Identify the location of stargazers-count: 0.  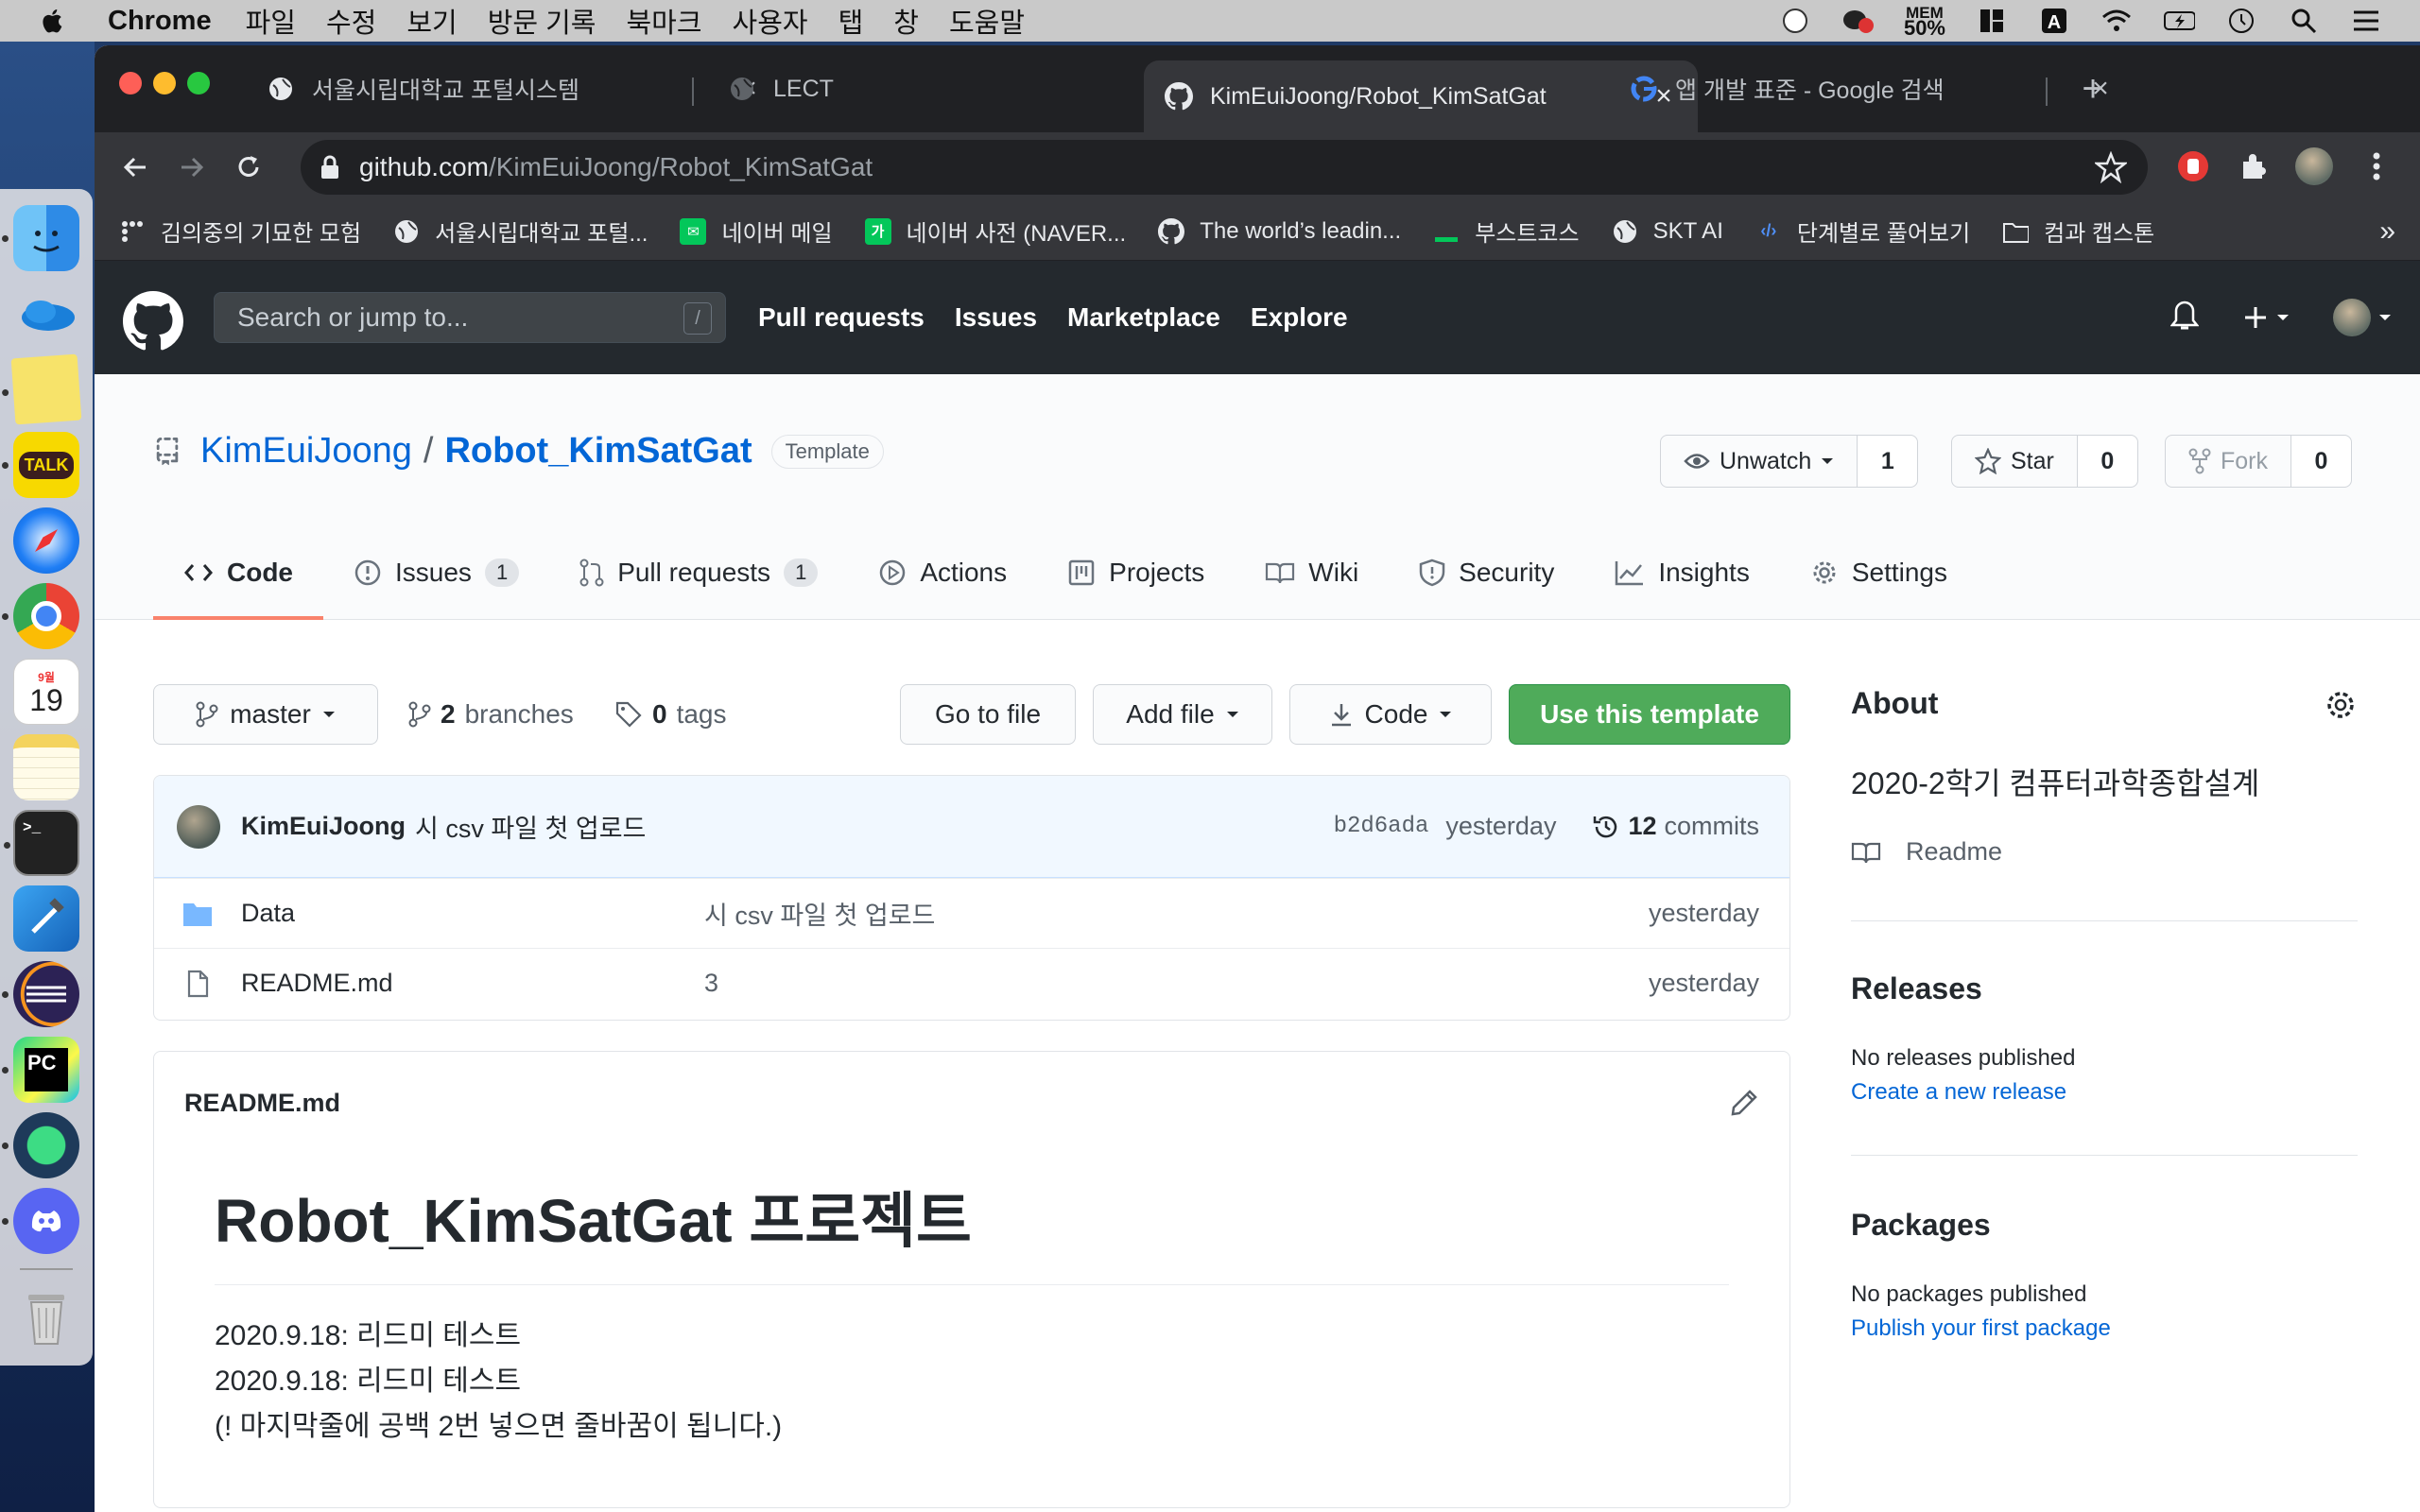
(2106, 461).